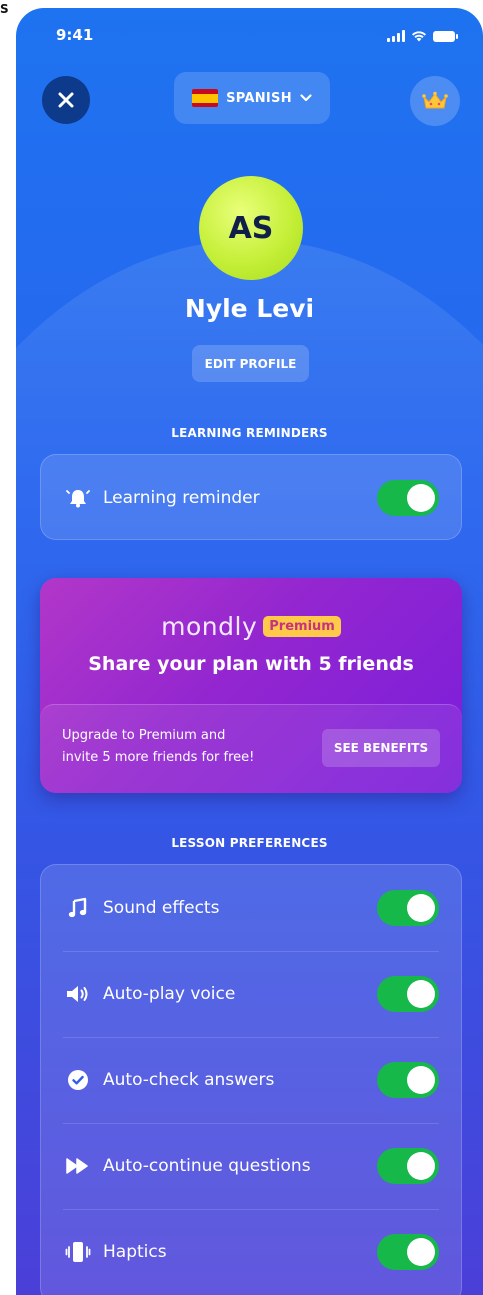 The height and width of the screenshot is (1295, 483). What do you see at coordinates (78, 994) in the screenshot?
I see `speaker-icon` at bounding box center [78, 994].